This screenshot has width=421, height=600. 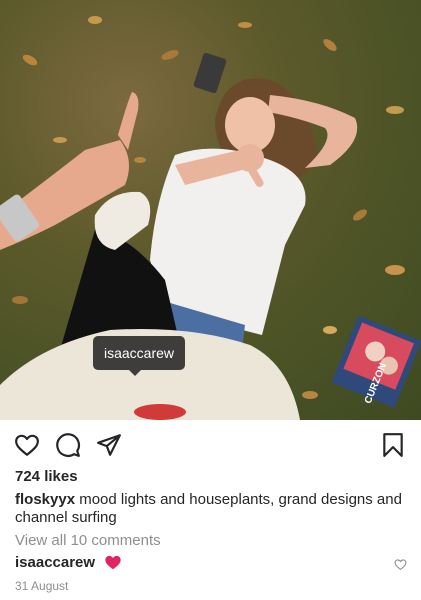 What do you see at coordinates (109, 445) in the screenshot?
I see `paper-plane-icon` at bounding box center [109, 445].